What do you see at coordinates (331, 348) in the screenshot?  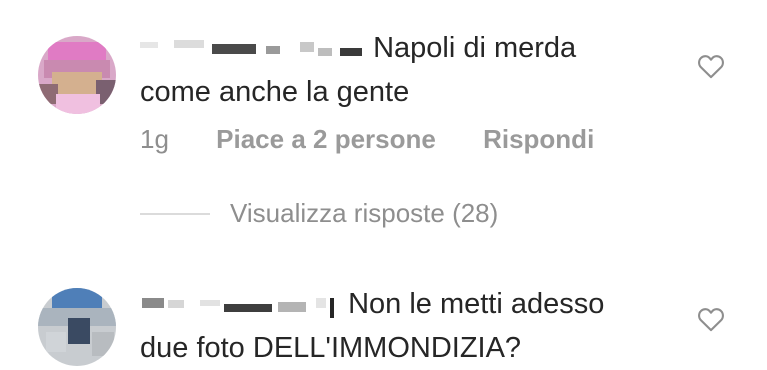 I see `comment-text-line2: due foto DELL'IMMONDIZIA?` at bounding box center [331, 348].